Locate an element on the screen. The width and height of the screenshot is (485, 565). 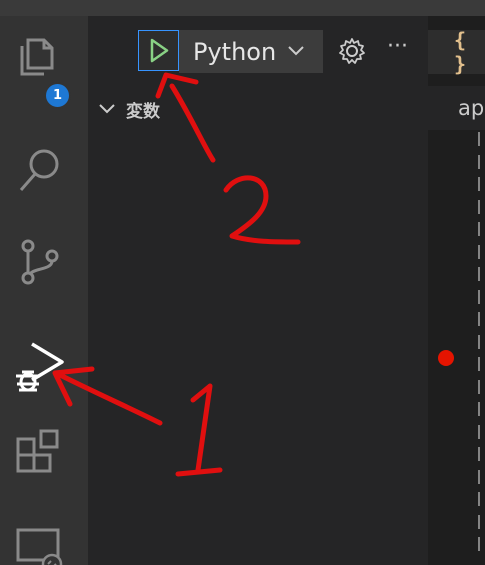
activity-source-control is located at coordinates (44, 256).